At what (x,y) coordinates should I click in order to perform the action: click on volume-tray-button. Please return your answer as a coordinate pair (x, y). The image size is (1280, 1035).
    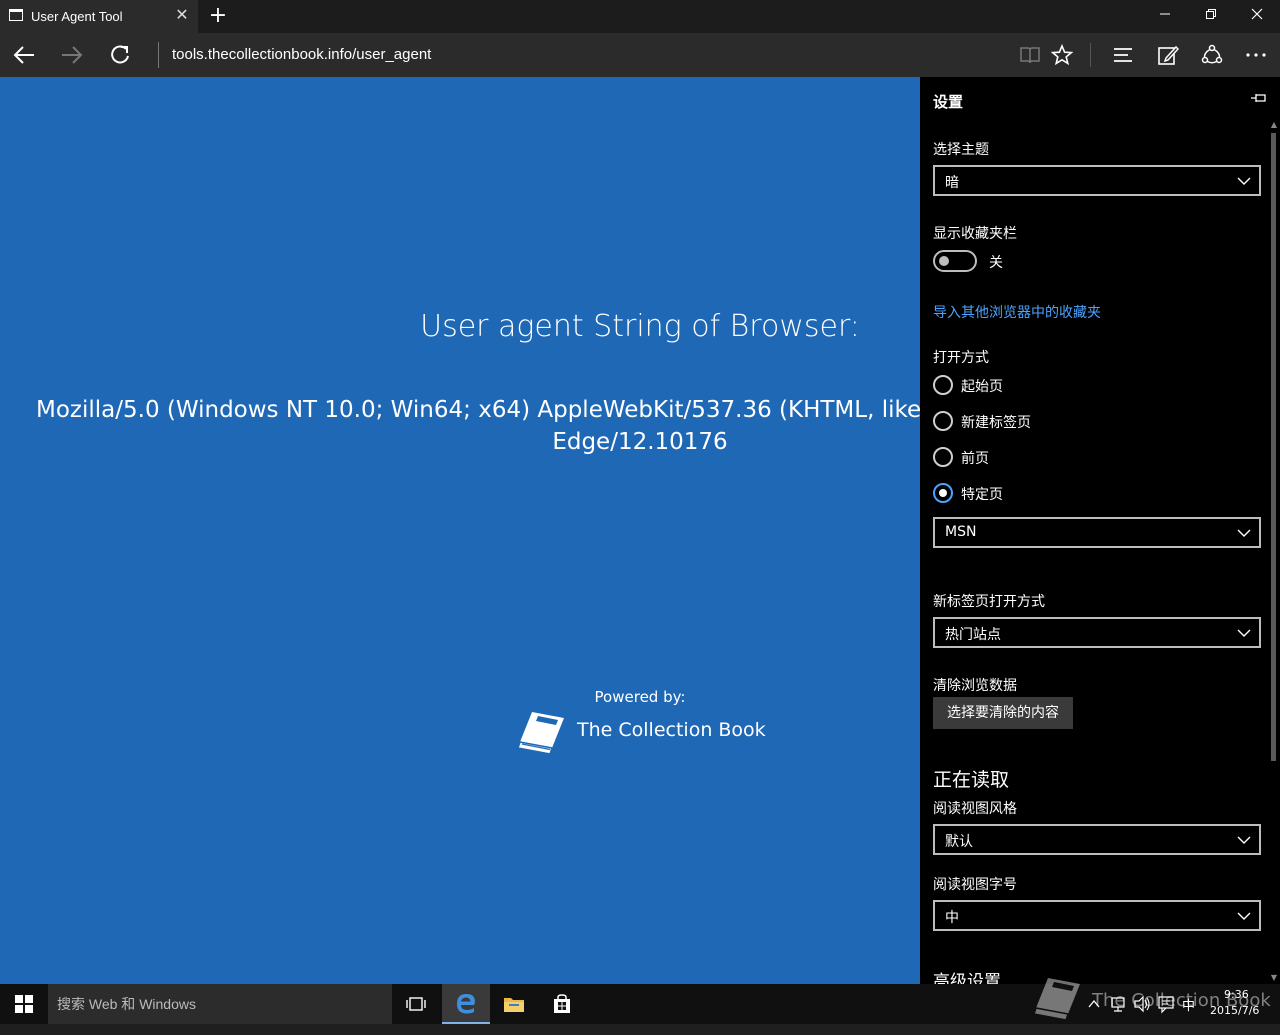
    Looking at the image, I should click on (1142, 1004).